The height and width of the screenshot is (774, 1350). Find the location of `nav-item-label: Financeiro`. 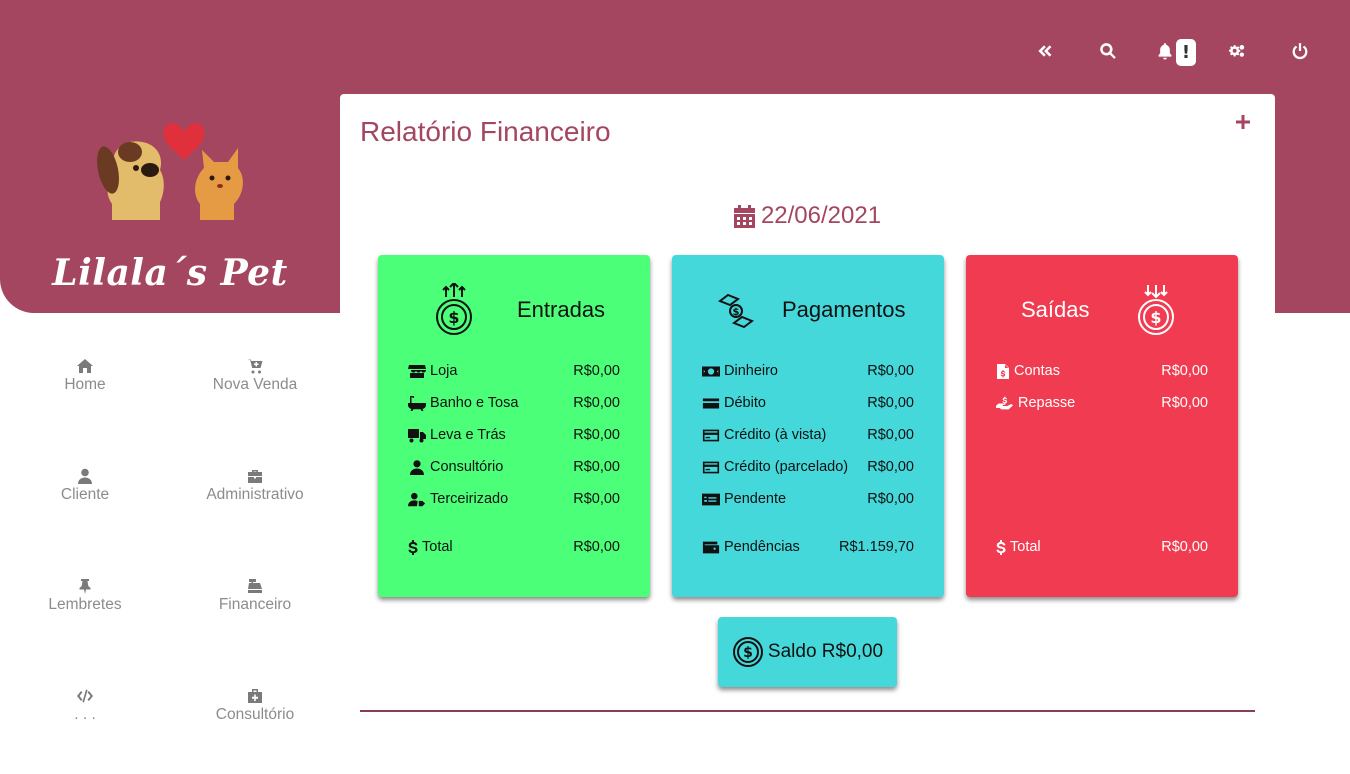

nav-item-label: Financeiro is located at coordinates (255, 604).